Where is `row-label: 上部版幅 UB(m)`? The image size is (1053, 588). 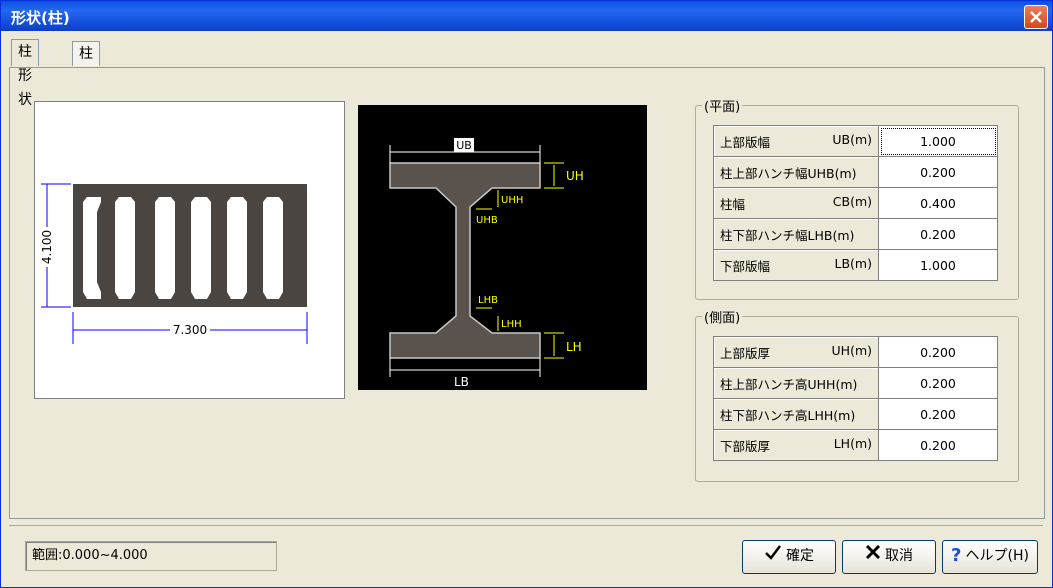 row-label: 上部版幅 UB(m) is located at coordinates (796, 141).